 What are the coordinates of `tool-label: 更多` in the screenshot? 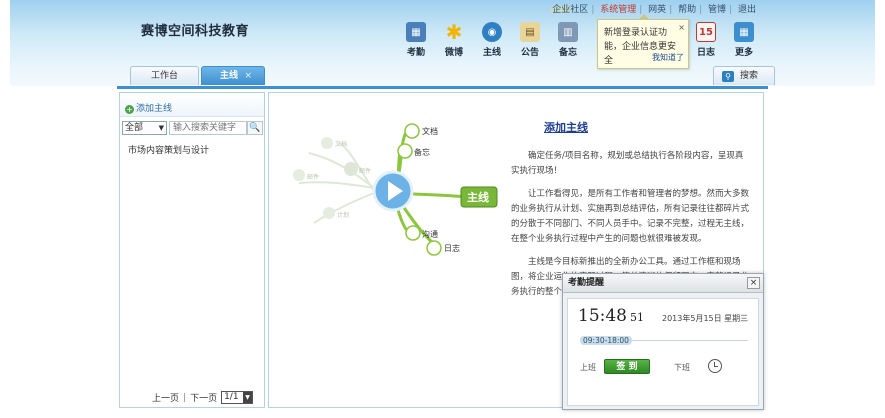 It's located at (743, 53).